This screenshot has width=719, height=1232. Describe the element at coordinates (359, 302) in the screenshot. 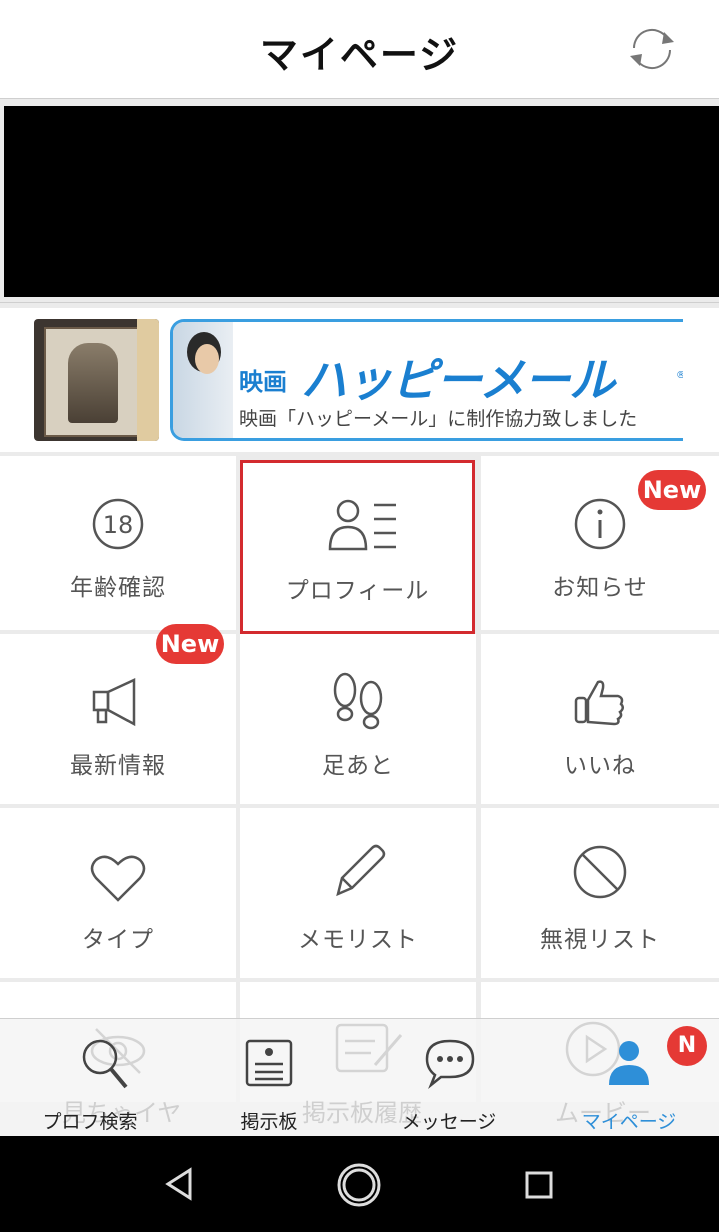

I see `divider` at that location.